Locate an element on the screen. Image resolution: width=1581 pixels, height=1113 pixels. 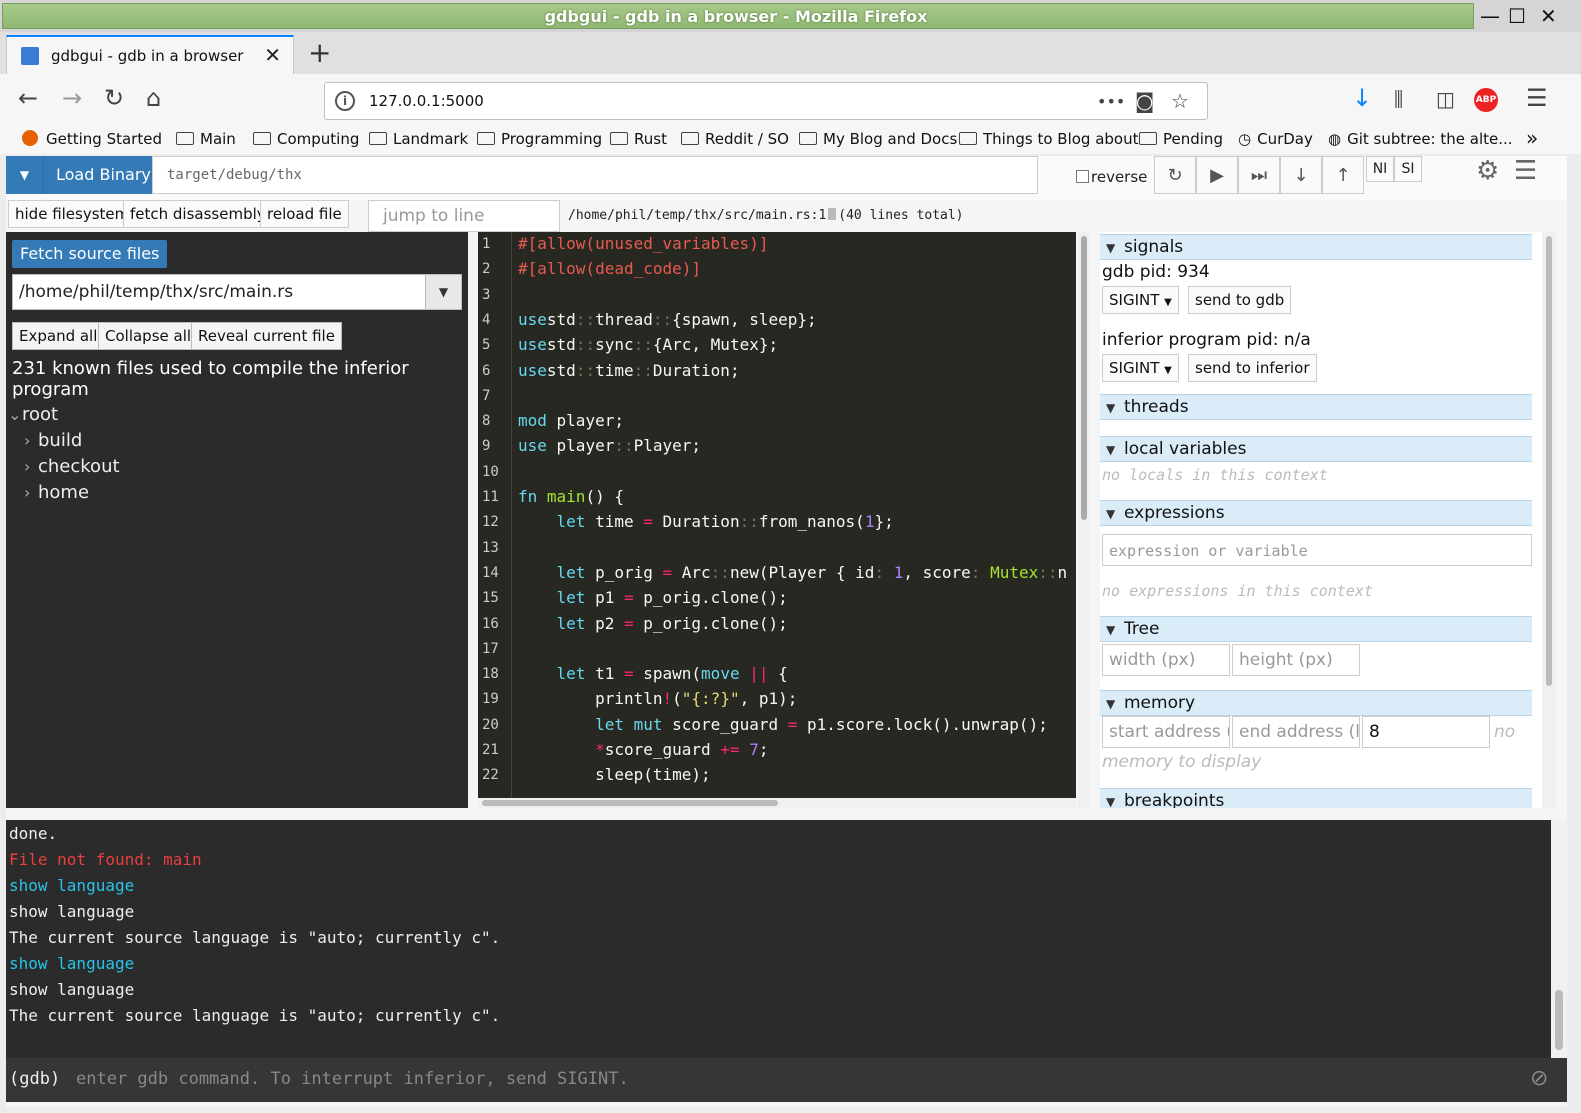
load-dropdown-icon: ▼ is located at coordinates (25, 175).